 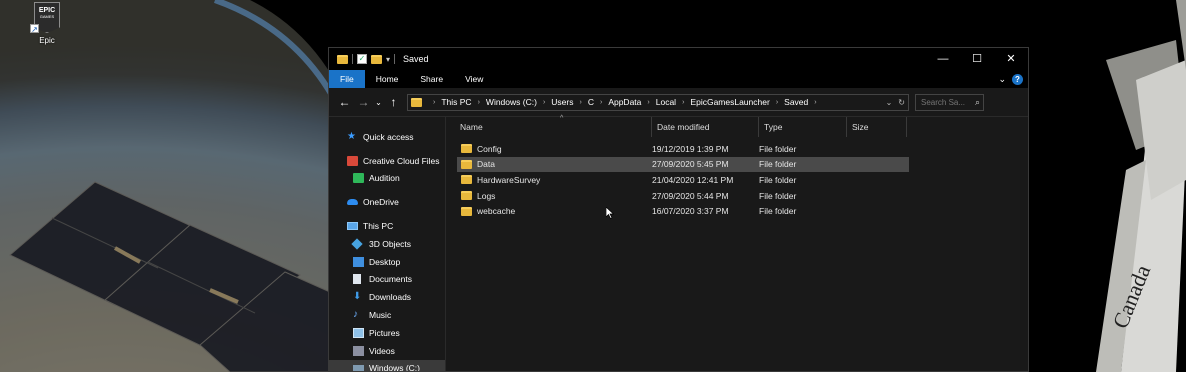 What do you see at coordinates (553, 180) in the screenshot?
I see `file-name-cell: HardwareSurvey` at bounding box center [553, 180].